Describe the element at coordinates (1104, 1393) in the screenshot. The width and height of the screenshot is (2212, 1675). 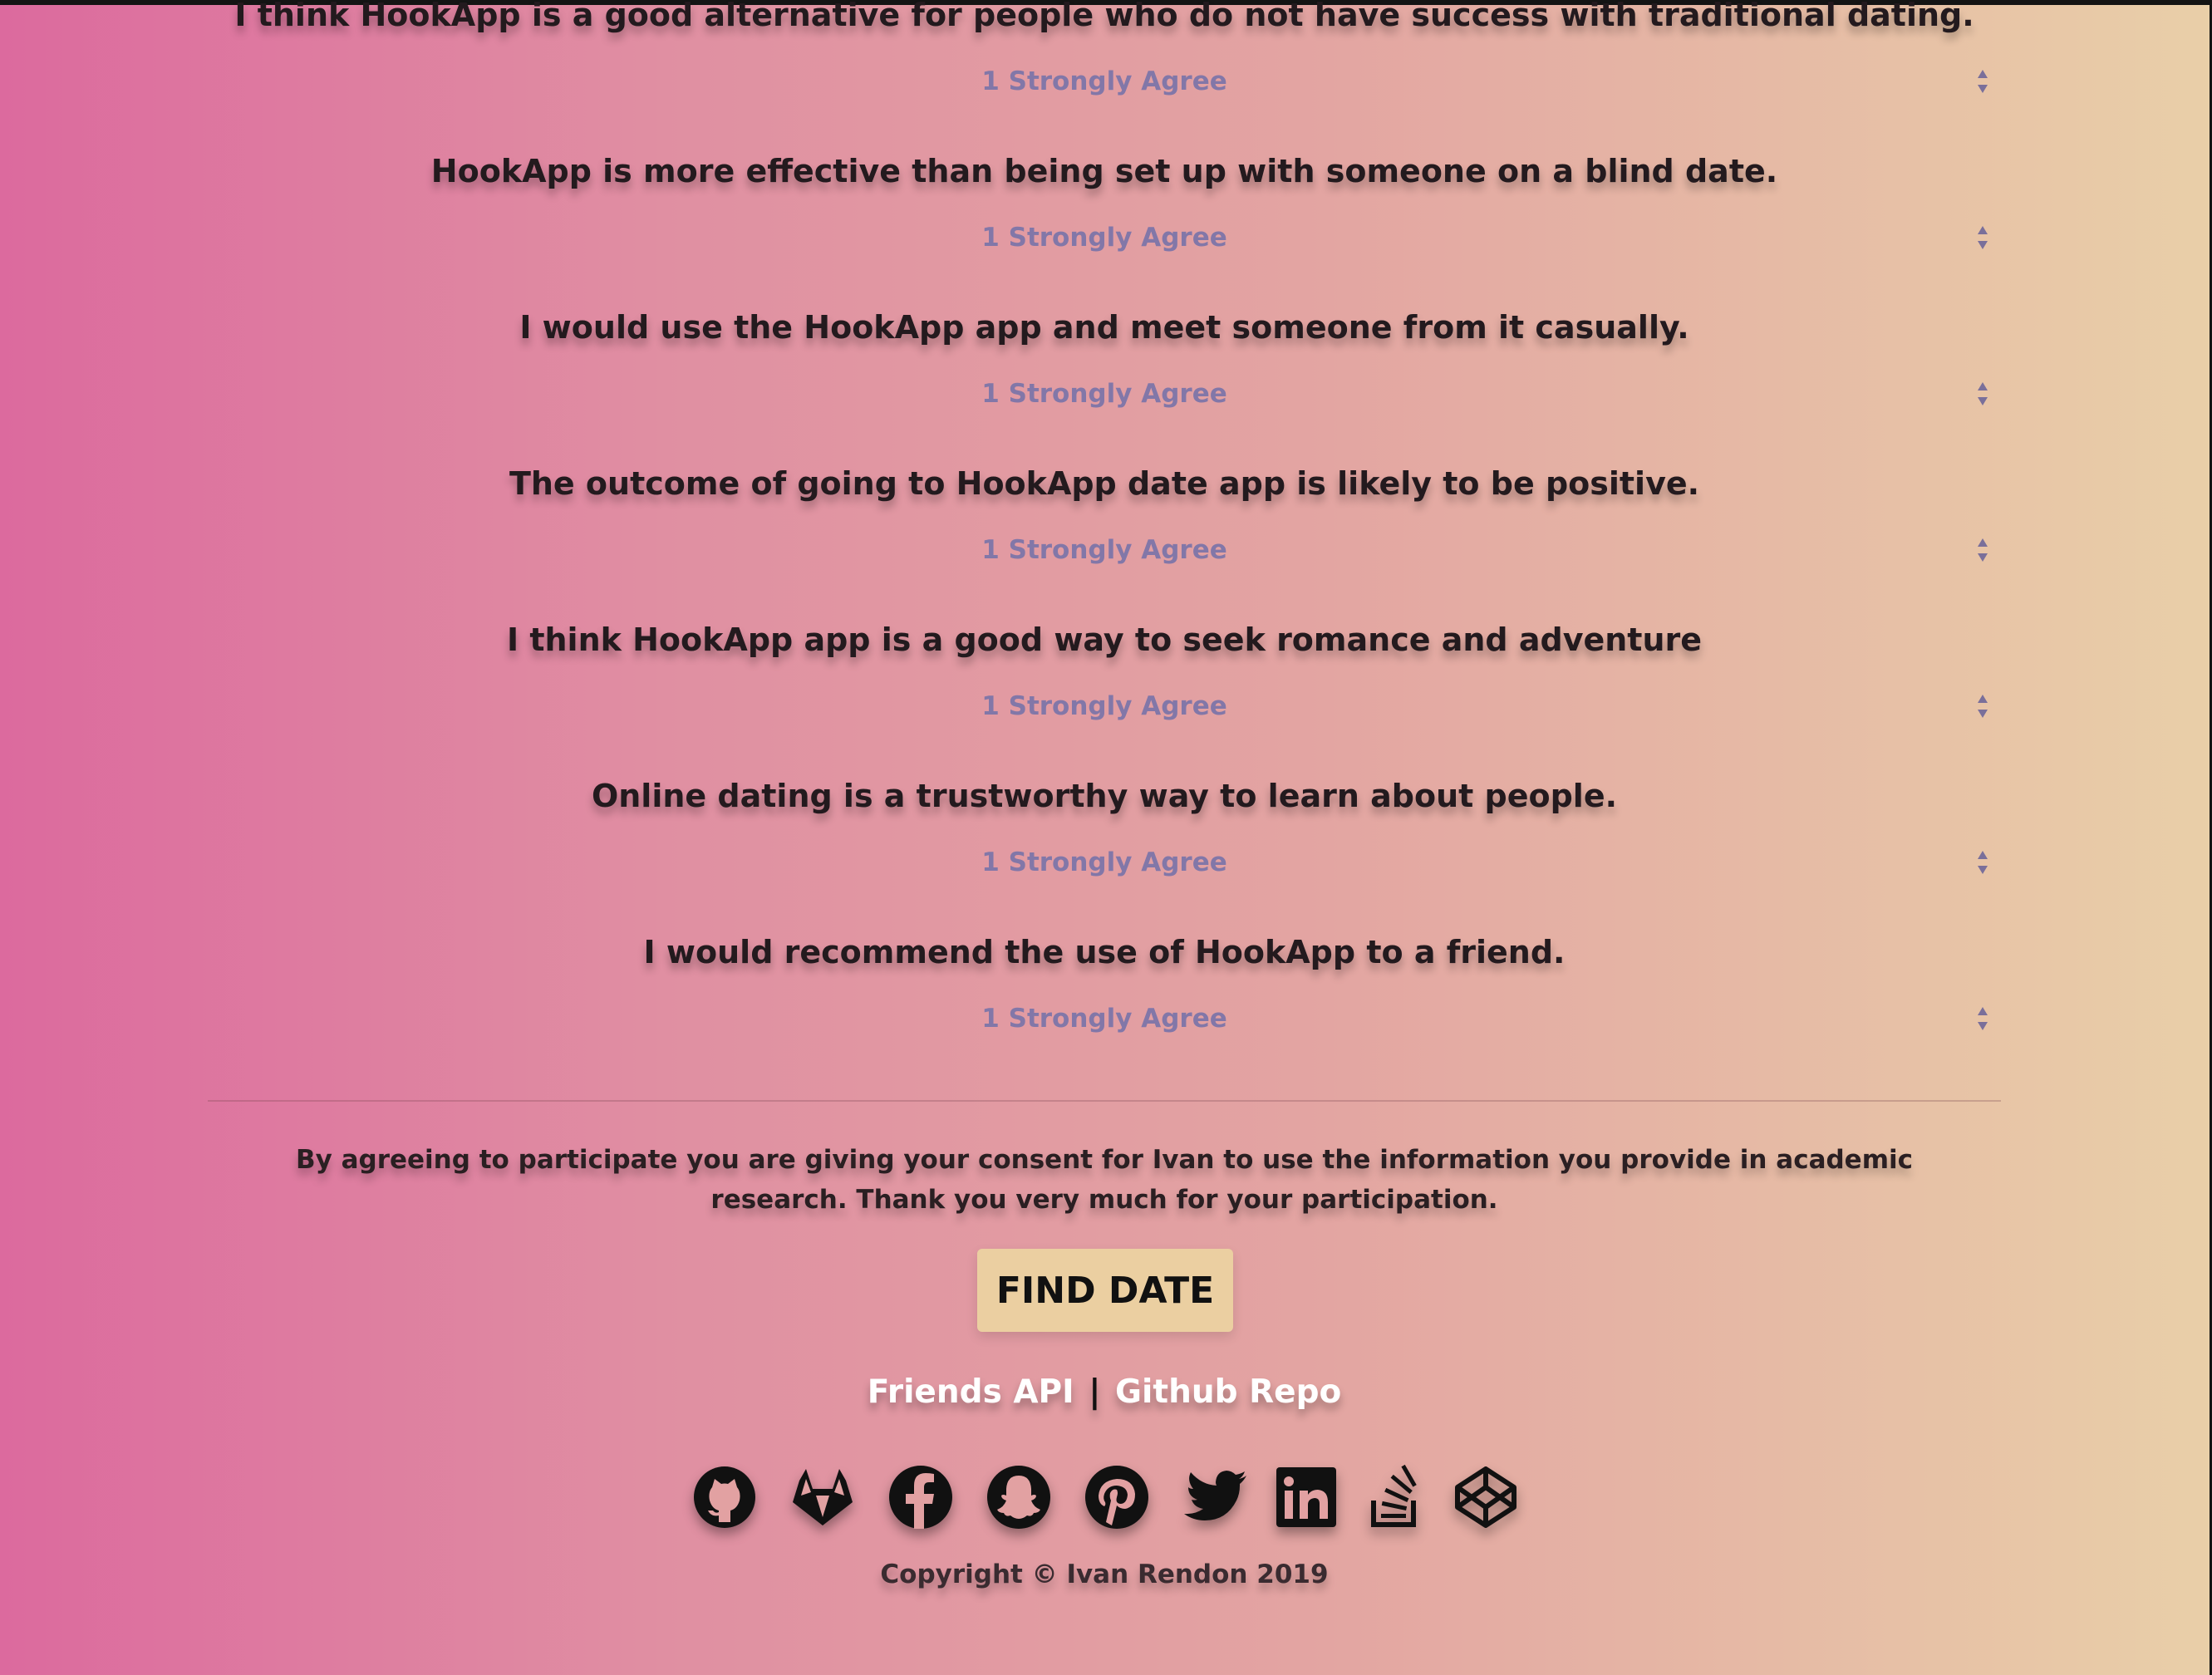
I see `footer-links: Friends API | Github Repo` at that location.